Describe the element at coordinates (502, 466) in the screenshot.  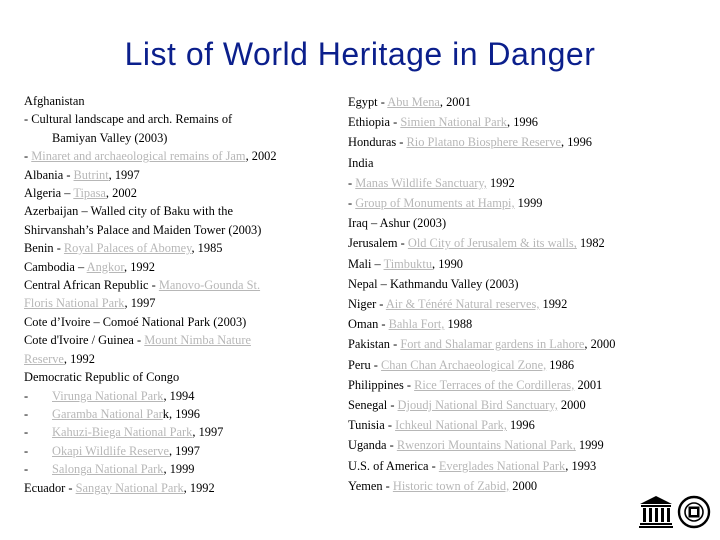
I see `link-everglades: Everglades National Park` at that location.